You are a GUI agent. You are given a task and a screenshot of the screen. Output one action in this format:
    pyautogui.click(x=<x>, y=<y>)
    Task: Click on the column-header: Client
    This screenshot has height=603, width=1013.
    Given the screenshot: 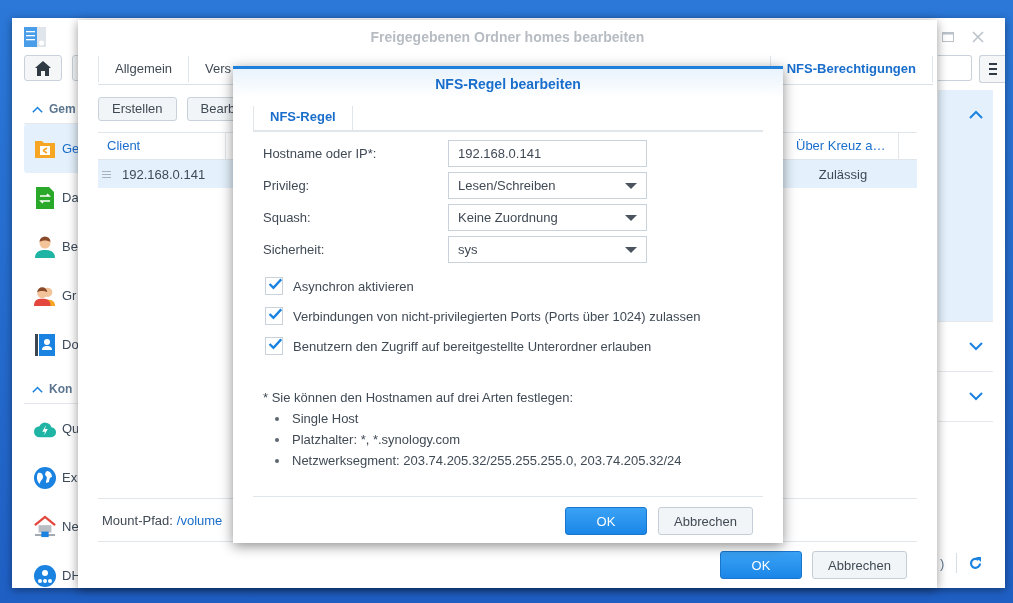 What is the action you would take?
    pyautogui.click(x=162, y=146)
    